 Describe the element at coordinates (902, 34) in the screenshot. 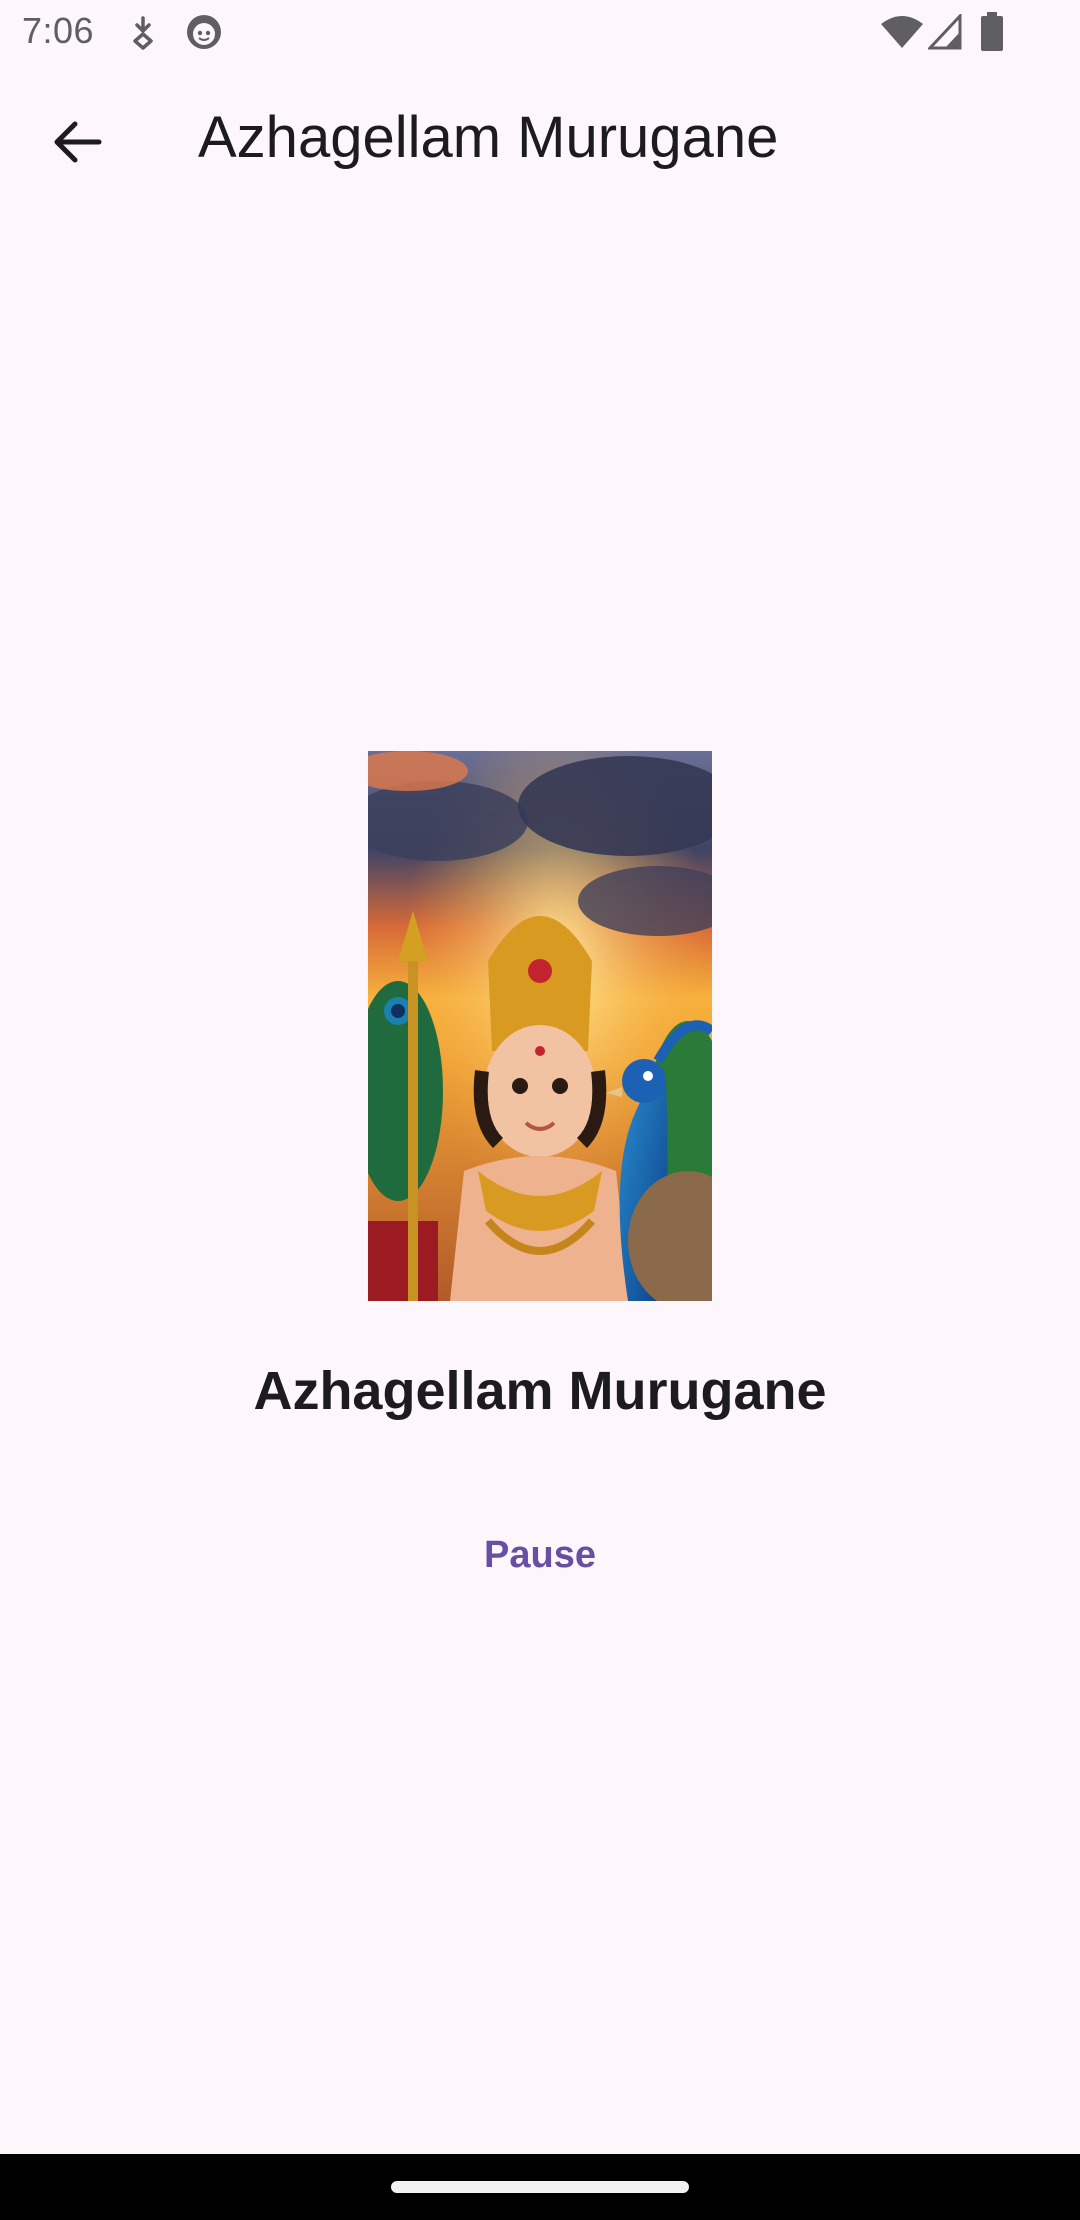

I see `wifi-icon` at that location.